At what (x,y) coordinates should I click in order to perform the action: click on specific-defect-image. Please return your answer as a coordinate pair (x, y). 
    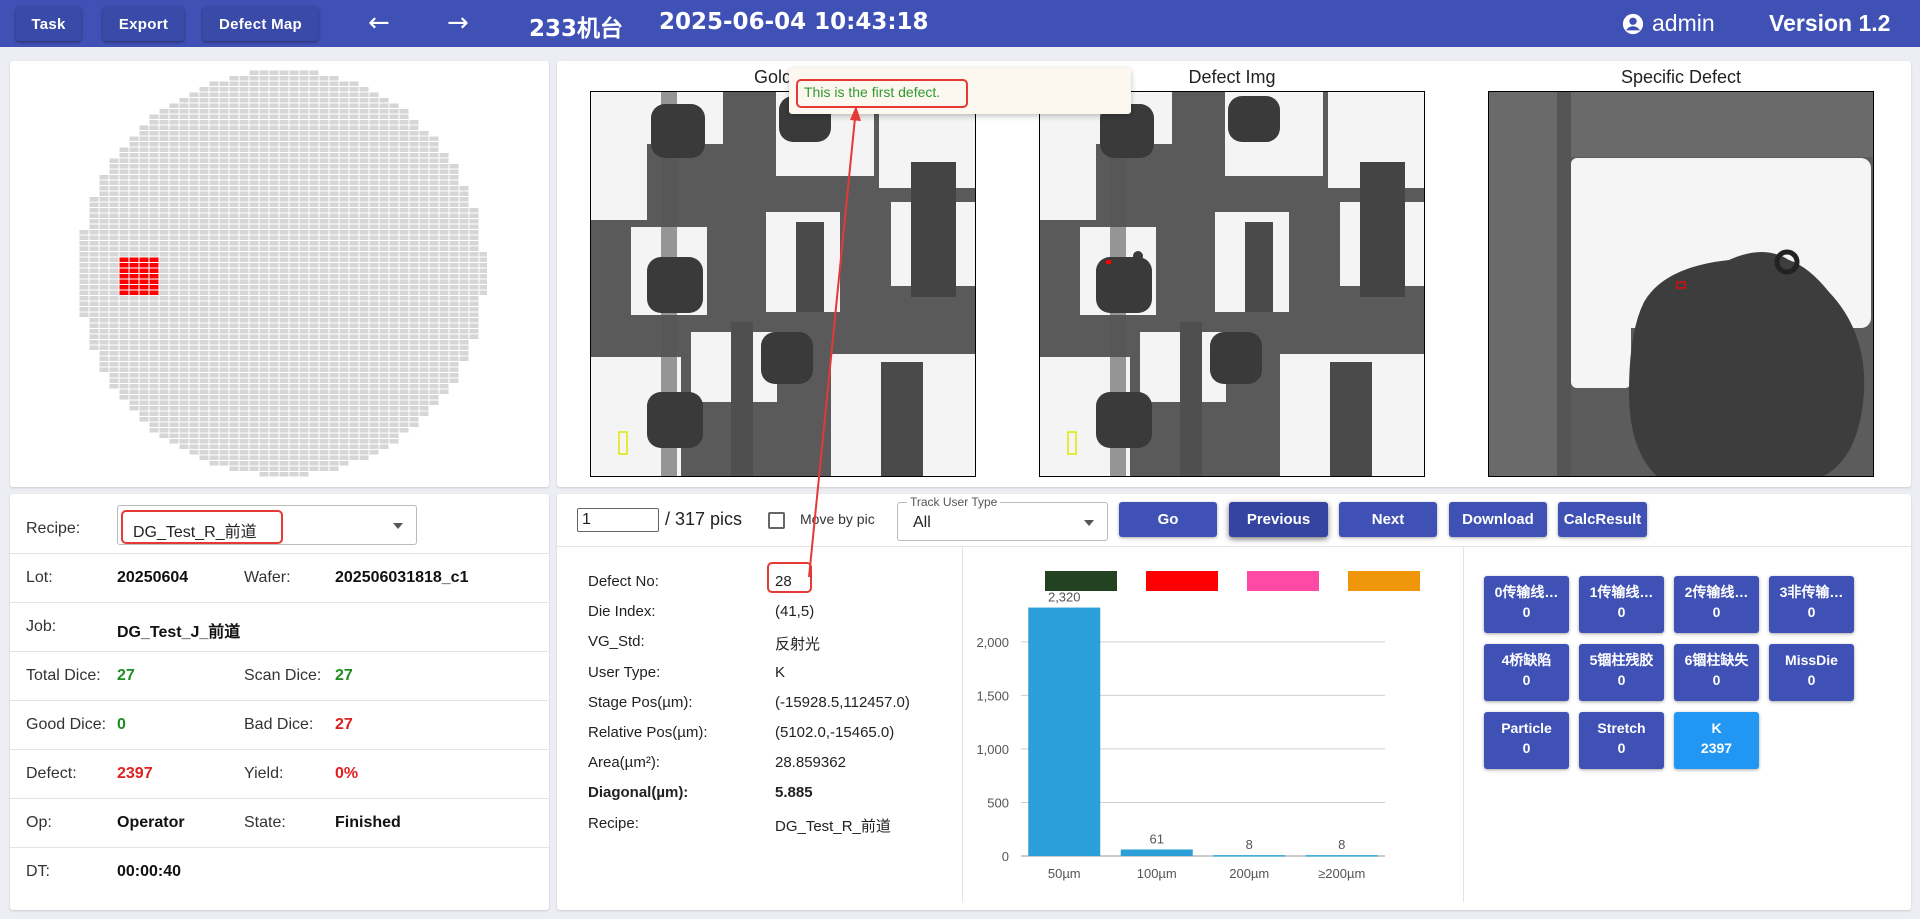
    Looking at the image, I should click on (1681, 284).